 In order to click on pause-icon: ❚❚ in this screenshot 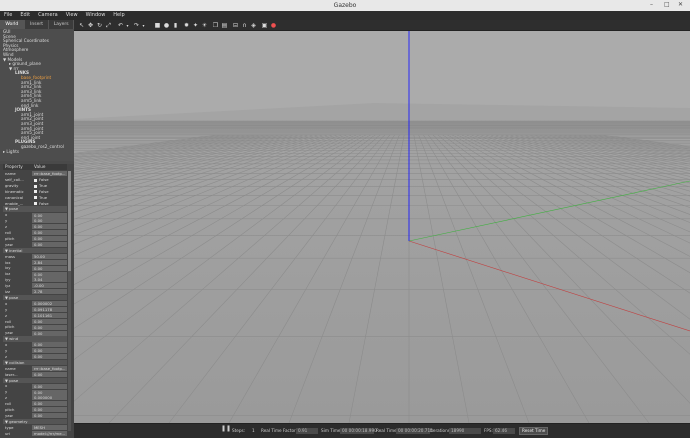, I will do `click(226, 429)`.